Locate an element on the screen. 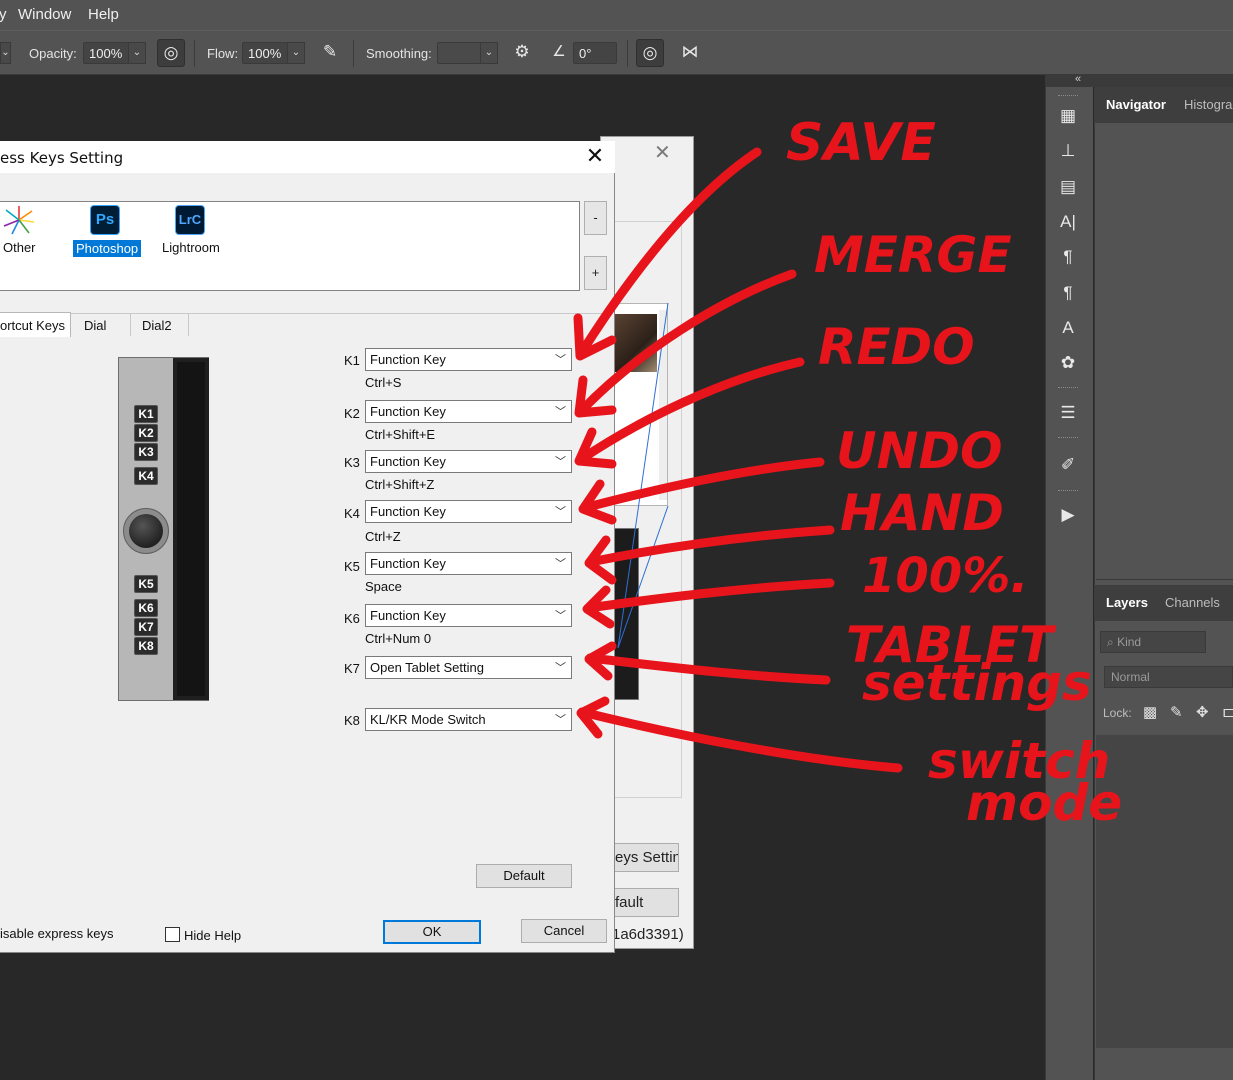 This screenshot has height=1080, width=1233. paragraph-icon: ¶ is located at coordinates (1068, 257).